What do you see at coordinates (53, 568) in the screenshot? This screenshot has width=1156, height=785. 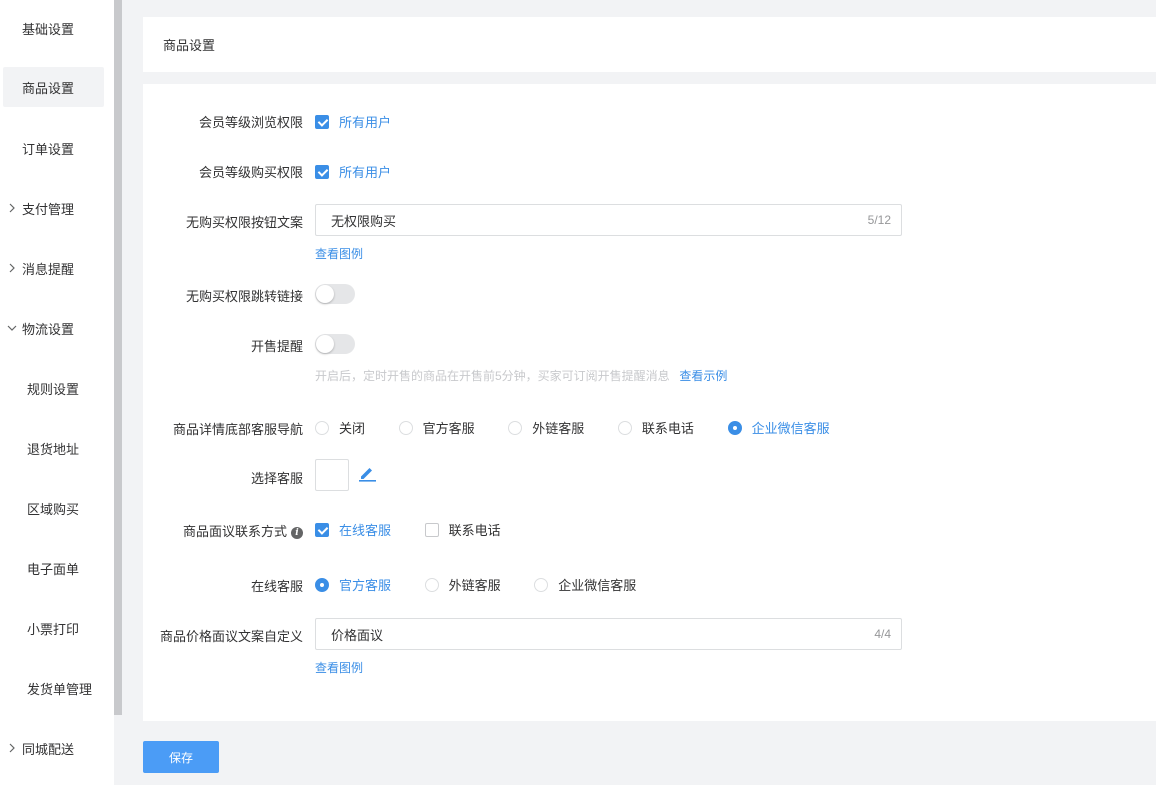 I see `sidebar-item-e-waybill: 电子面单` at bounding box center [53, 568].